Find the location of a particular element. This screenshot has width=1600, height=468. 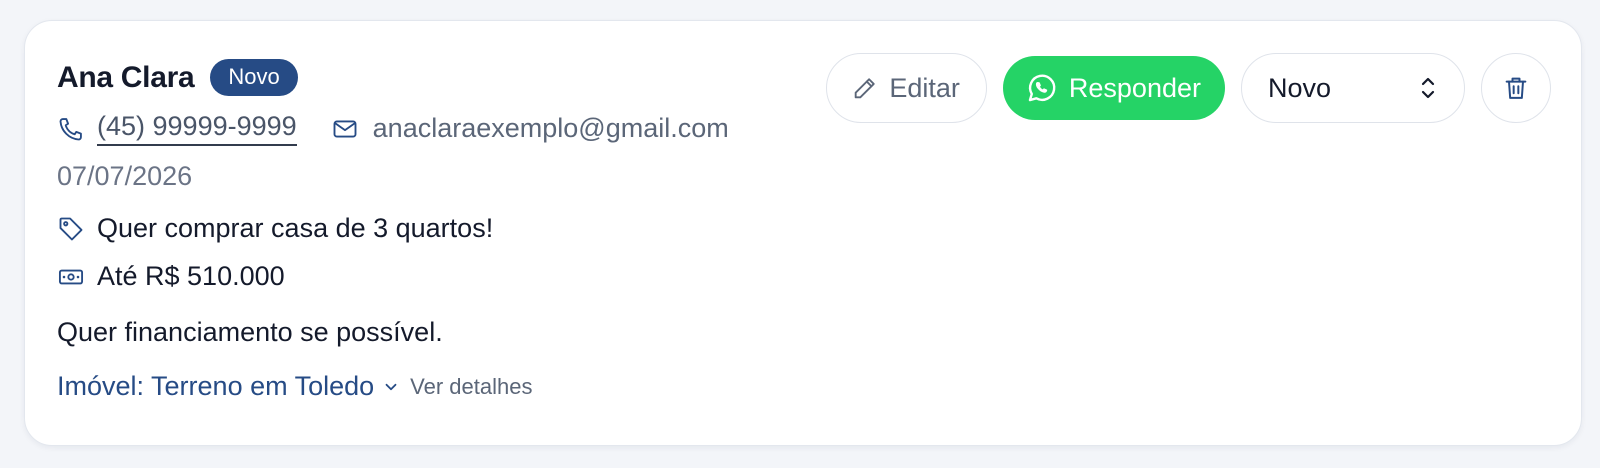

lead-header: Ana Clara Novo is located at coordinates (177, 77).